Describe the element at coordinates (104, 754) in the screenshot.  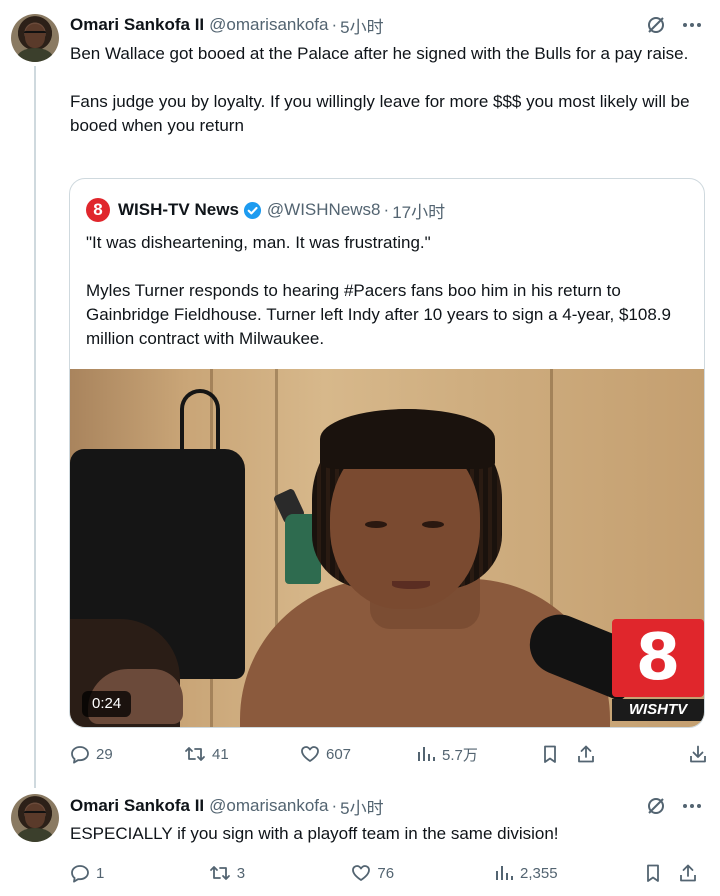
I see `reply-count: 29` at that location.